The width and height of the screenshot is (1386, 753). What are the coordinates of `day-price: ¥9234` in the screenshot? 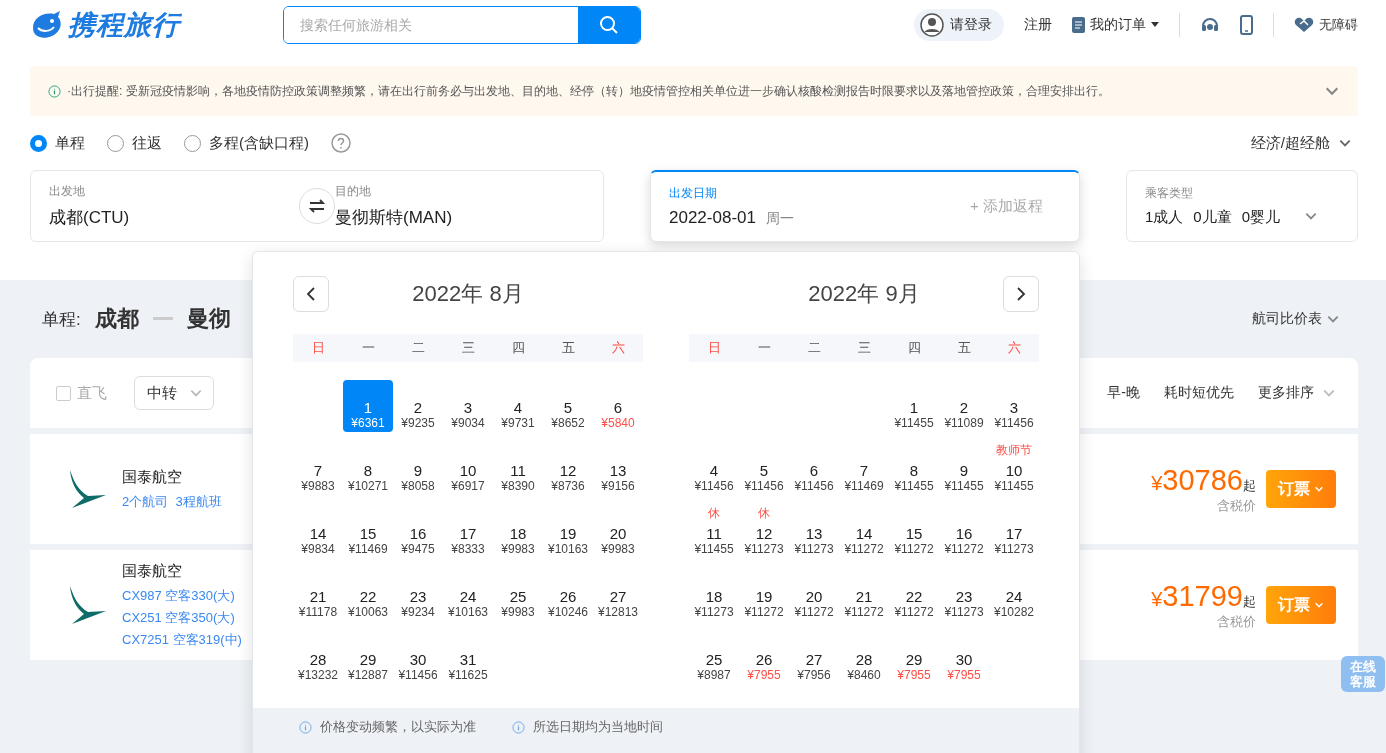 It's located at (418, 612).